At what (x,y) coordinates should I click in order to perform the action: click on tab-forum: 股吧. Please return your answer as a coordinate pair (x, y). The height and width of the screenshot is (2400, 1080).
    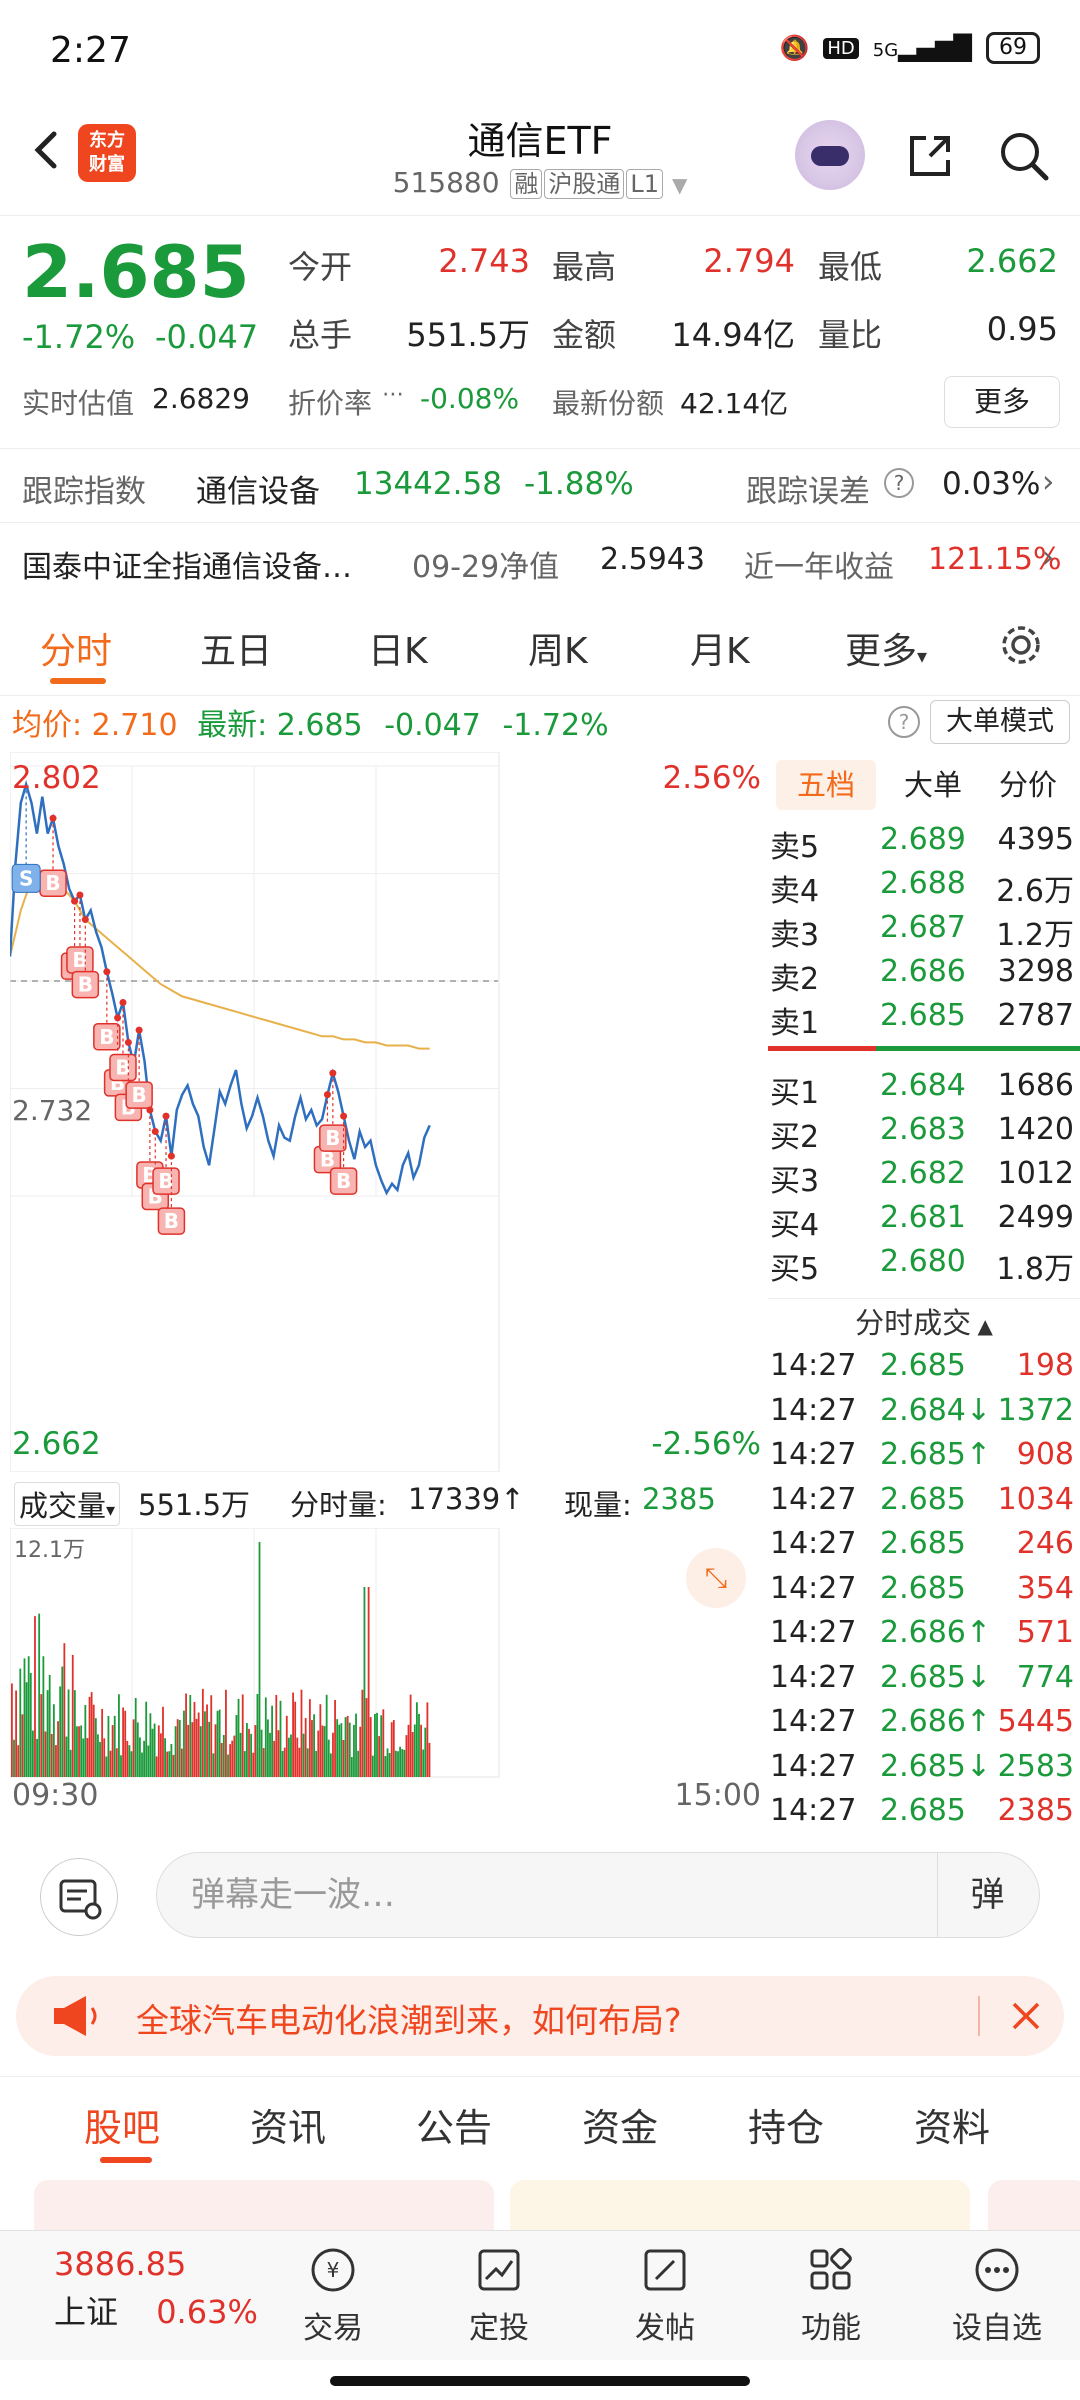
    Looking at the image, I should click on (122, 2124).